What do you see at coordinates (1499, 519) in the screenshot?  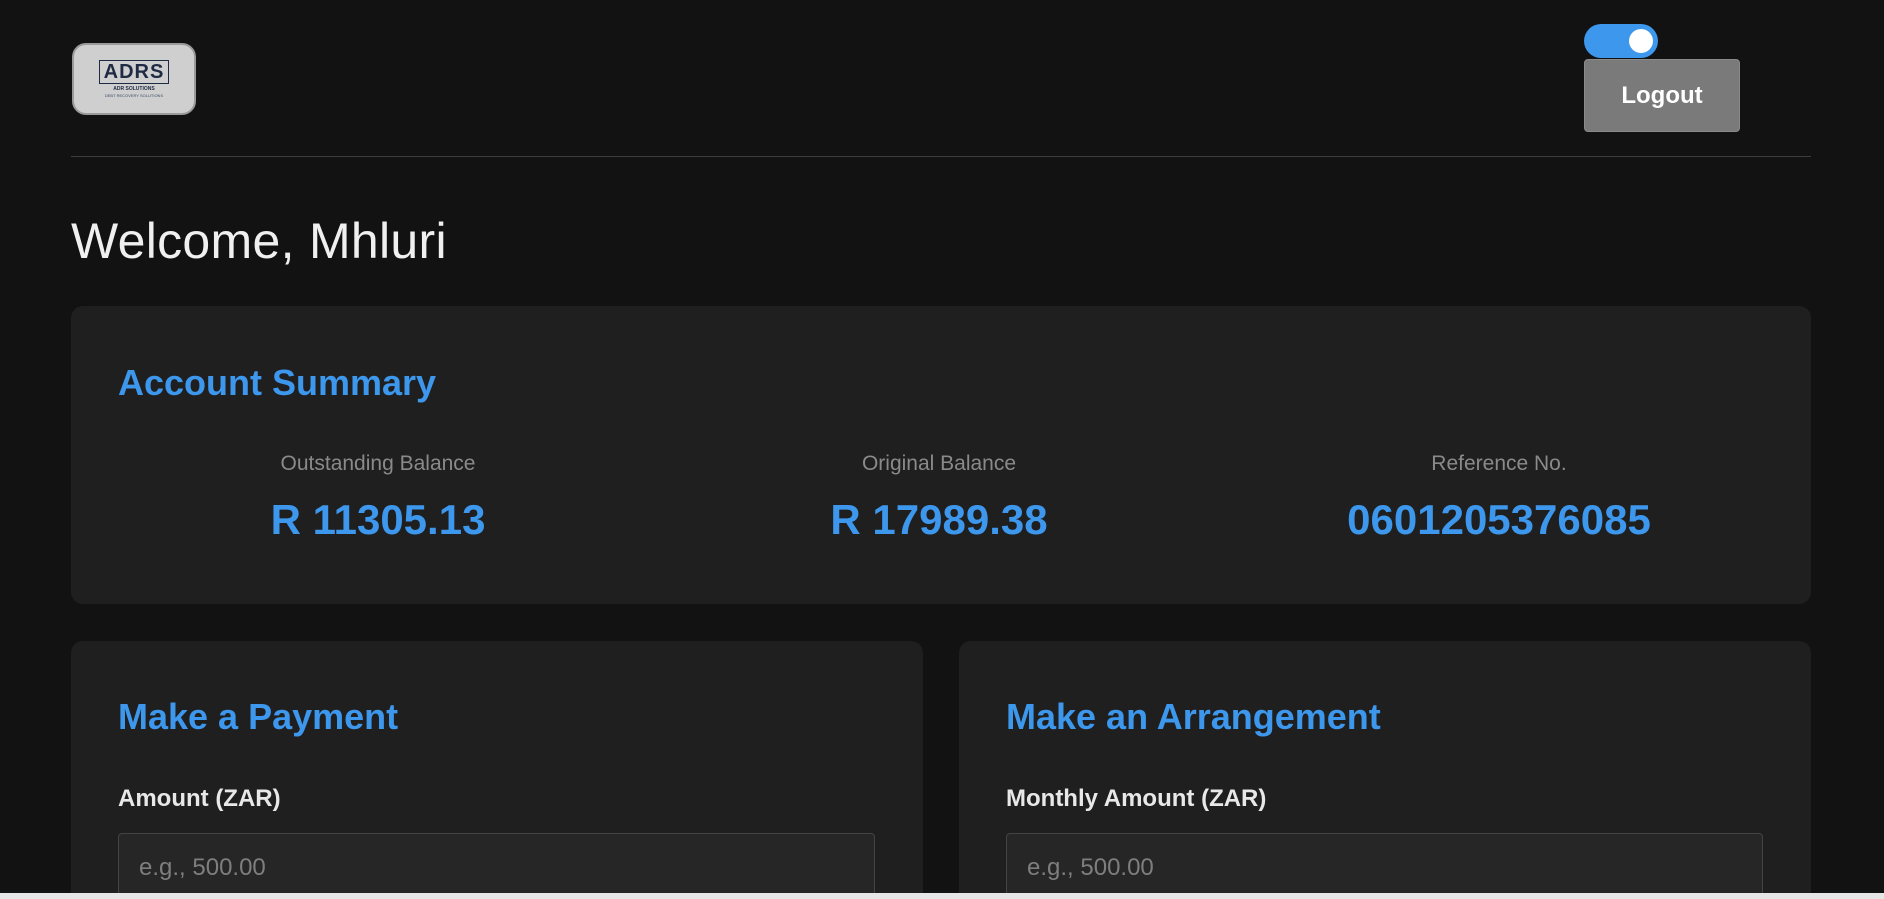 I see `stat-value: 0601205376085` at bounding box center [1499, 519].